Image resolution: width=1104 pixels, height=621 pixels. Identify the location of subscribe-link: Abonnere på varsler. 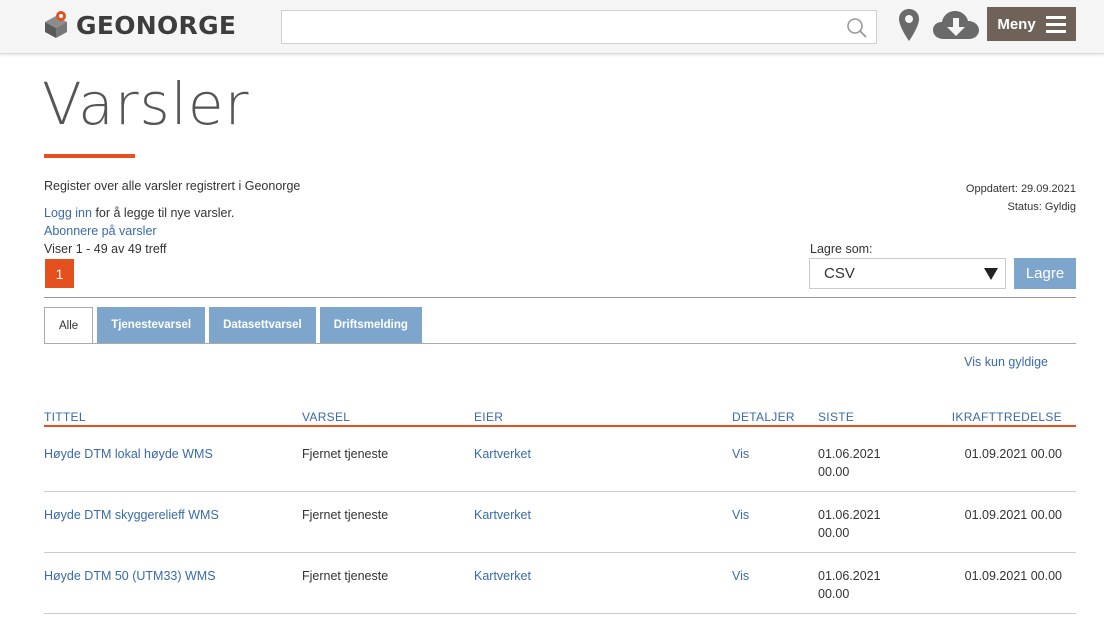
(100, 231).